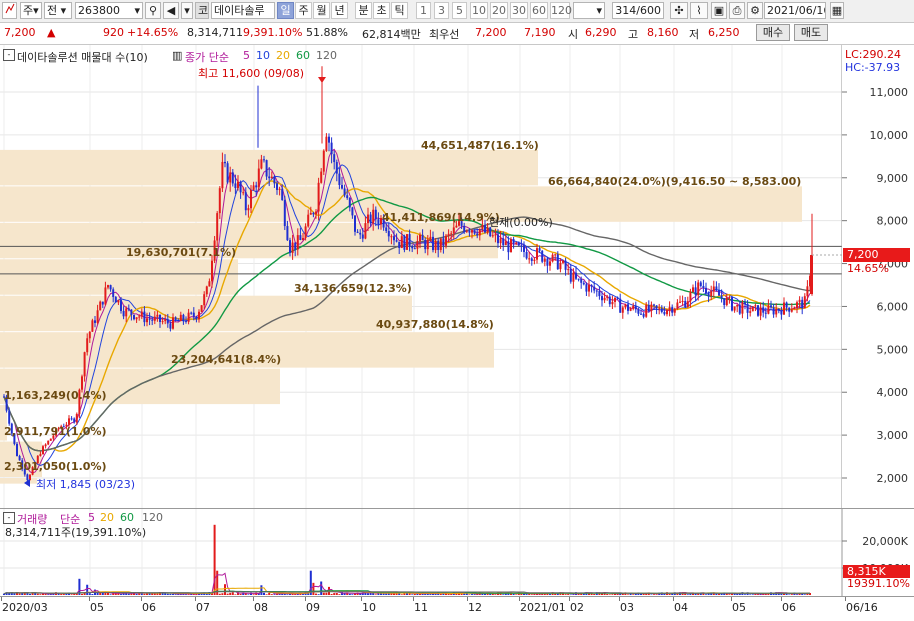 This screenshot has width=914, height=621. Describe the element at coordinates (303, 55) in the screenshot. I see `ma-legend-60: 60` at that location.